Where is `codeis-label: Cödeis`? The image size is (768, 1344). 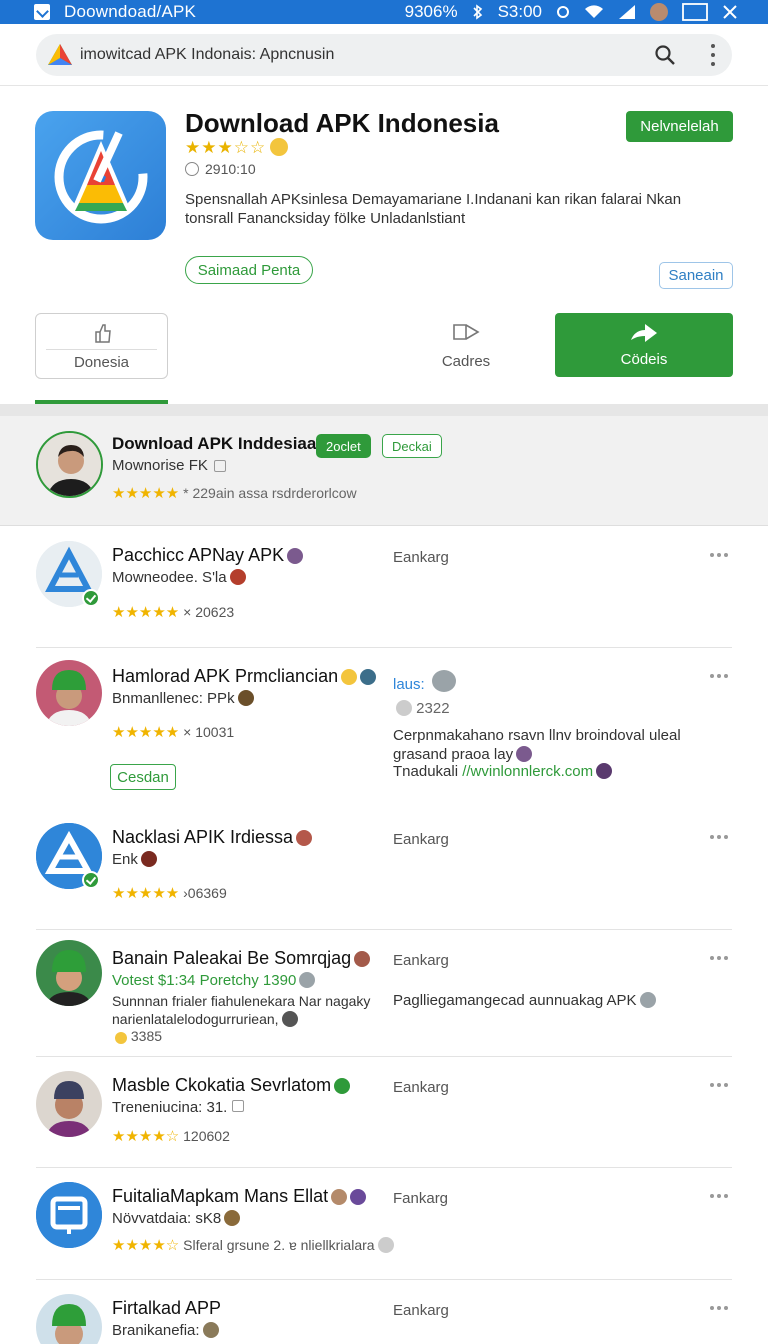
codeis-label: Cödeis is located at coordinates (644, 359).